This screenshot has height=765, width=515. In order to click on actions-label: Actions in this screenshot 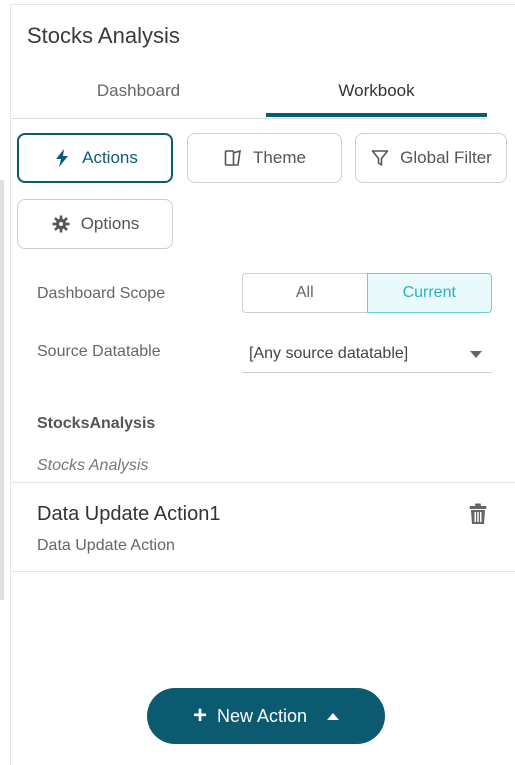, I will do `click(110, 157)`.